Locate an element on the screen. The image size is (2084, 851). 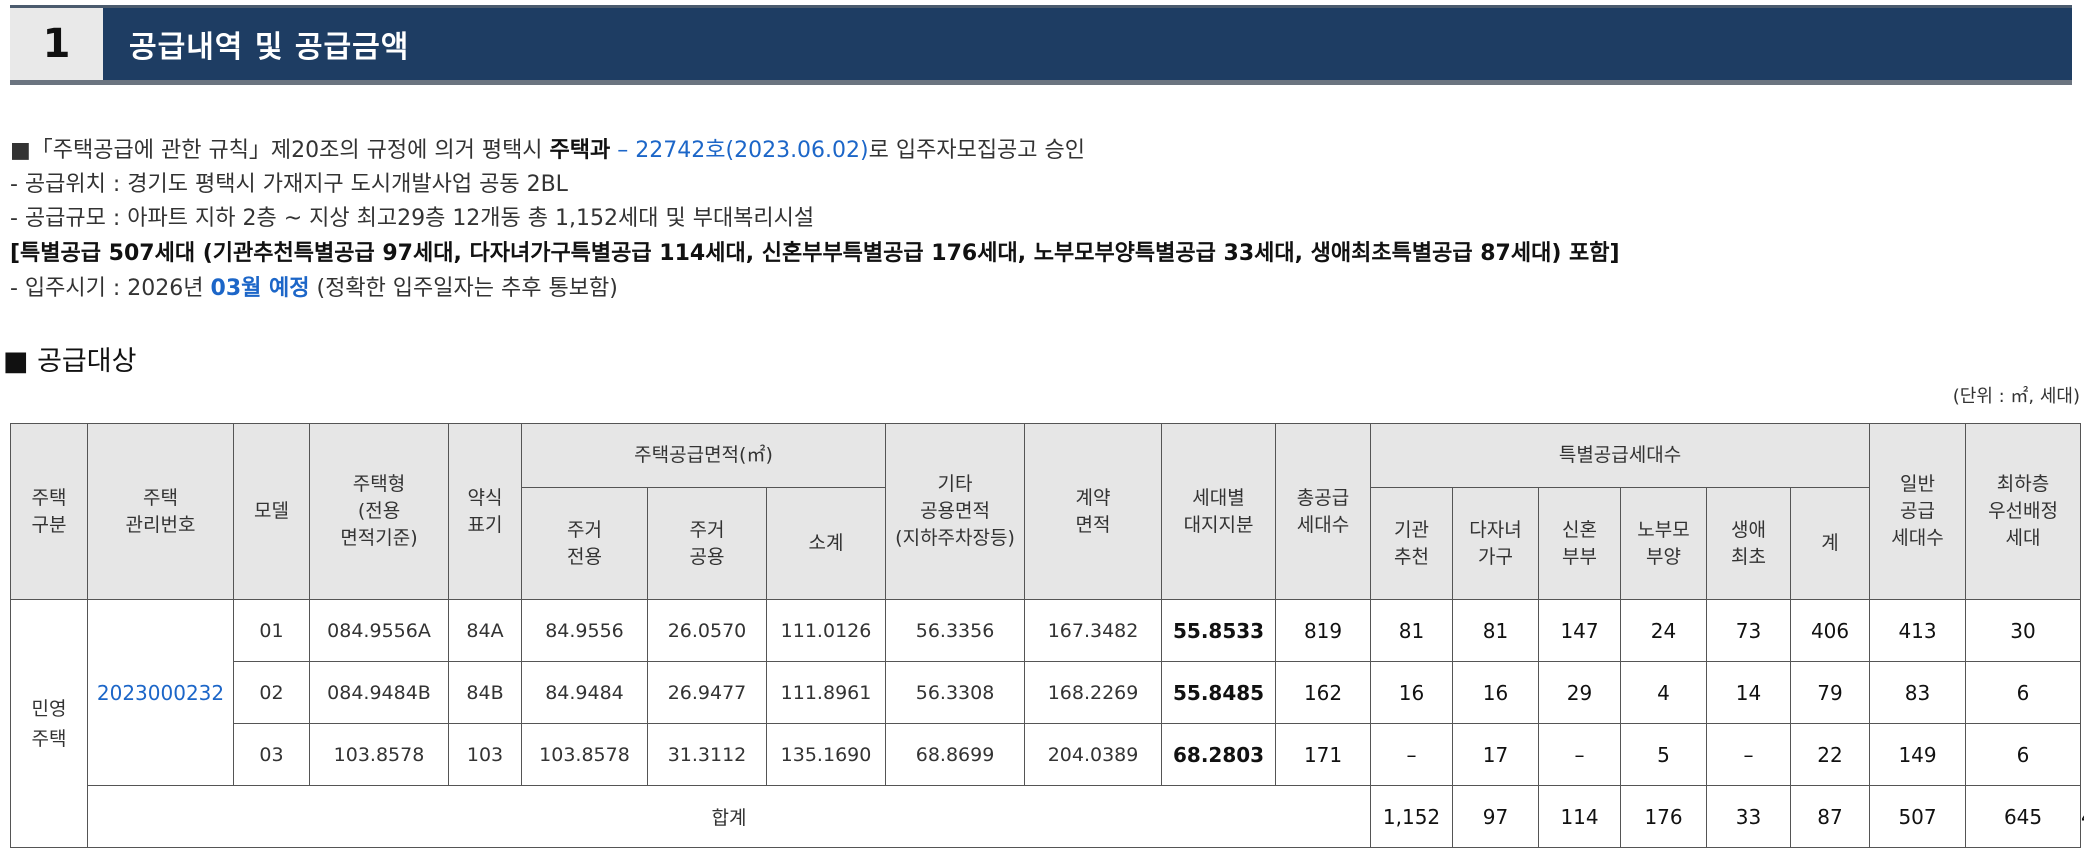
cell-general: 83 is located at coordinates (1918, 692).